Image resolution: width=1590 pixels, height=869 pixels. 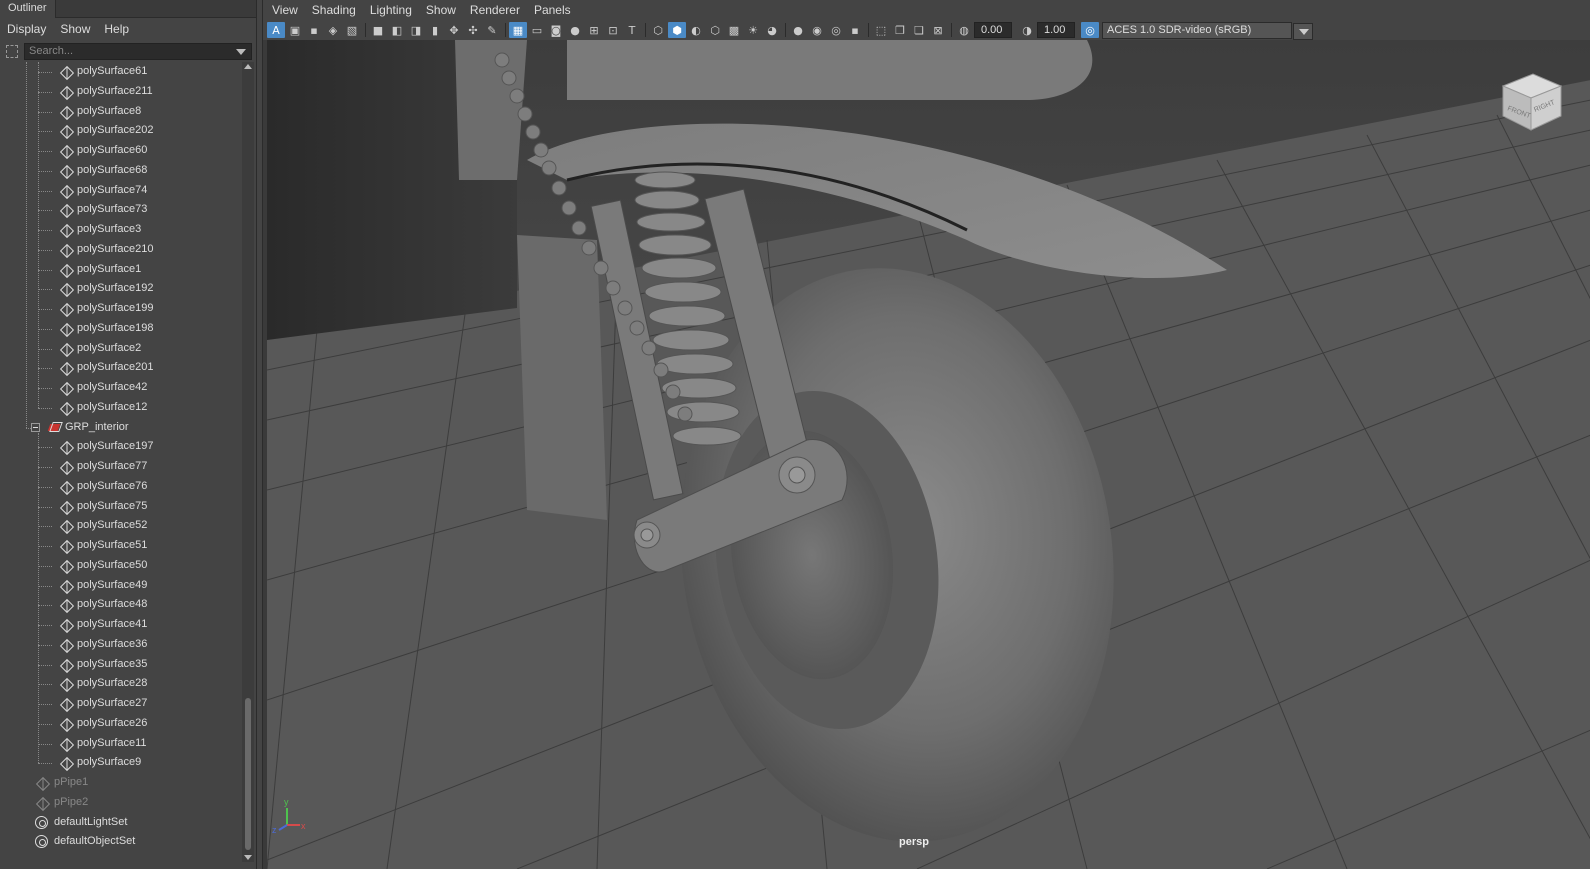 What do you see at coordinates (696, 30) in the screenshot?
I see `default-material-icon: ◐` at bounding box center [696, 30].